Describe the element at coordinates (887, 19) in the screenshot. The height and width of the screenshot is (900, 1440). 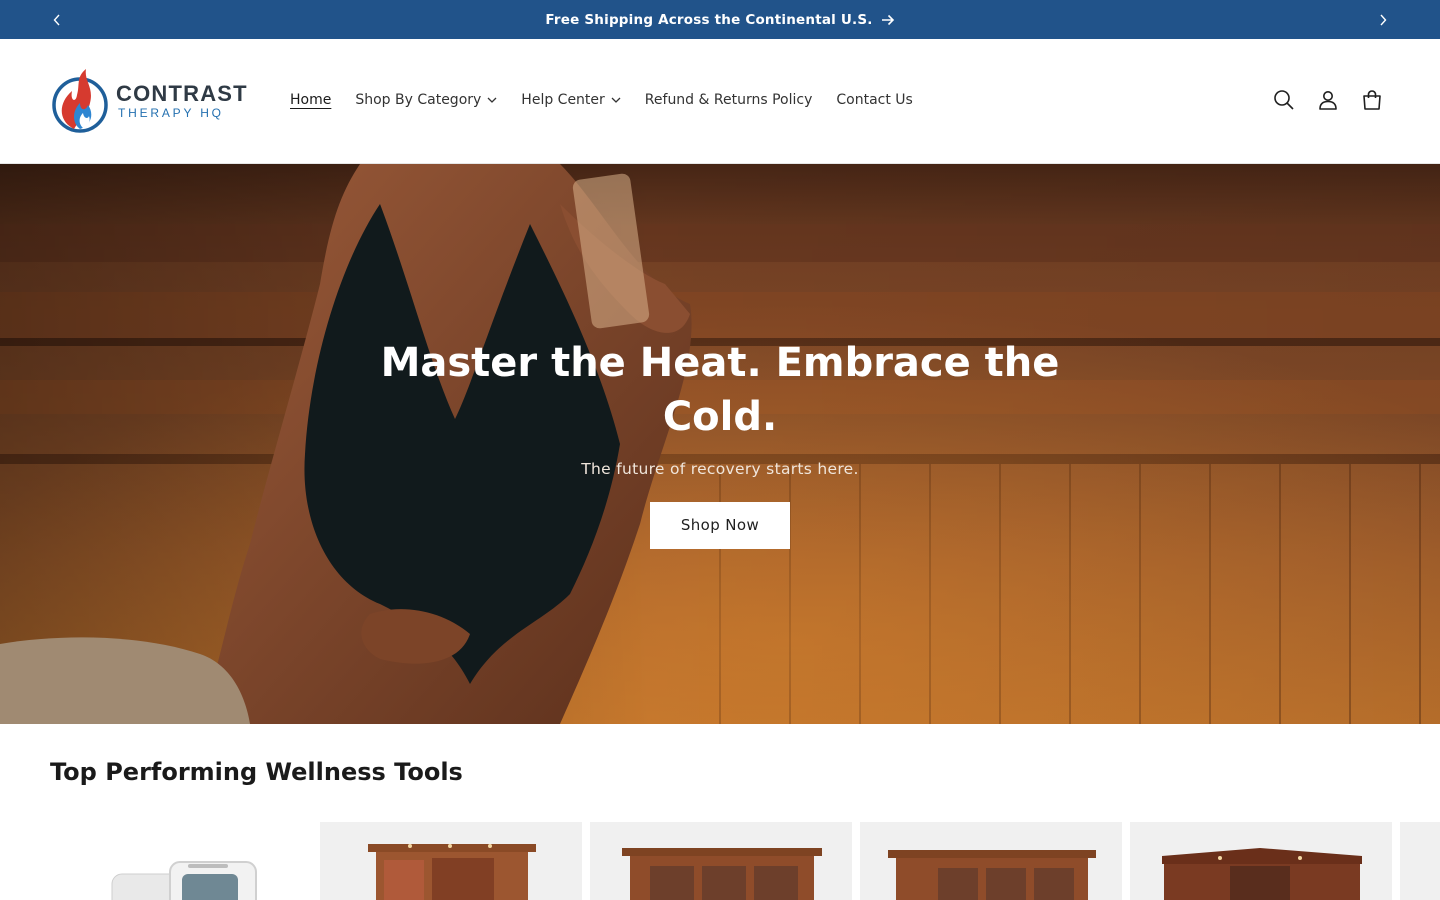
I see `arrow-right-icon` at that location.